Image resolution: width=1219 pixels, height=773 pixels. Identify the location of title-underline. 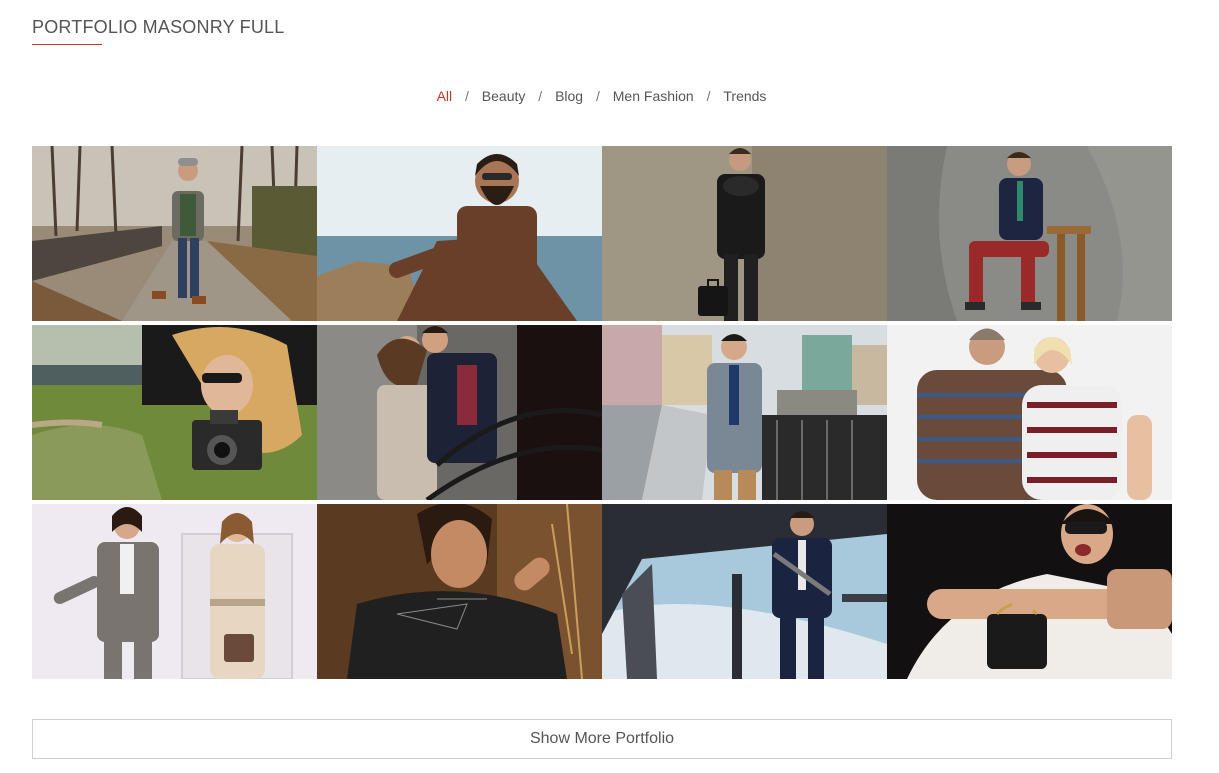
(67, 44).